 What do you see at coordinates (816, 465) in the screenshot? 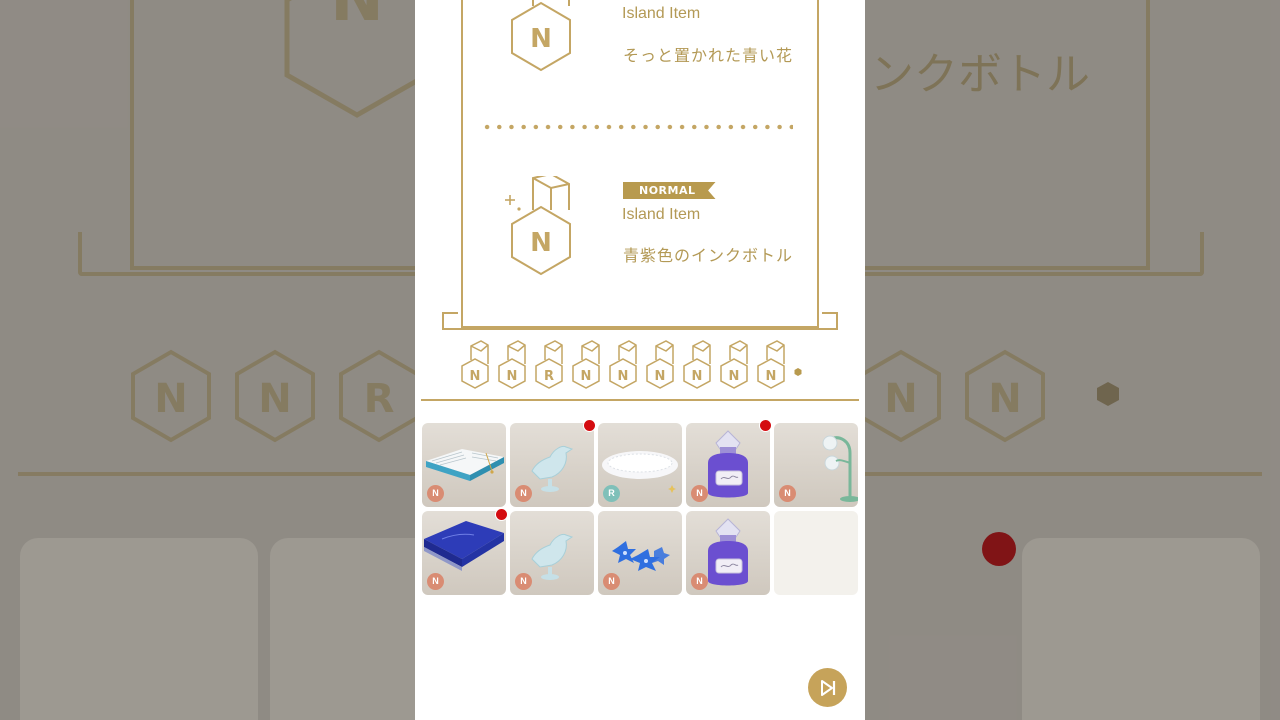
I see `item-card-lily-lamp: N` at bounding box center [816, 465].